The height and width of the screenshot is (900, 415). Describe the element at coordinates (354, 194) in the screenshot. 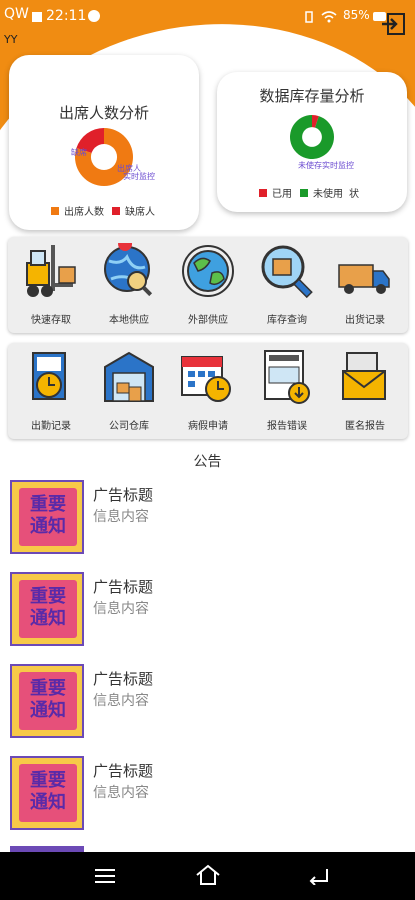

I see `legend-label: 状` at that location.